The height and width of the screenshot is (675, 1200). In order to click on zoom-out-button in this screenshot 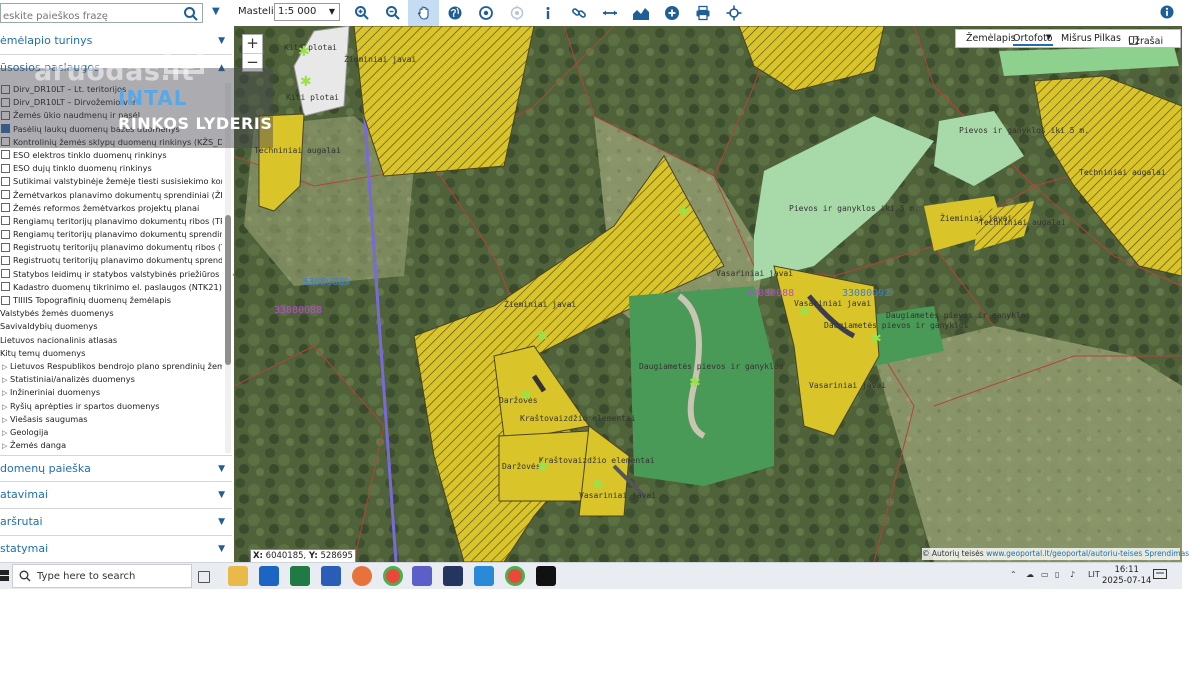, I will do `click(392, 13)`.